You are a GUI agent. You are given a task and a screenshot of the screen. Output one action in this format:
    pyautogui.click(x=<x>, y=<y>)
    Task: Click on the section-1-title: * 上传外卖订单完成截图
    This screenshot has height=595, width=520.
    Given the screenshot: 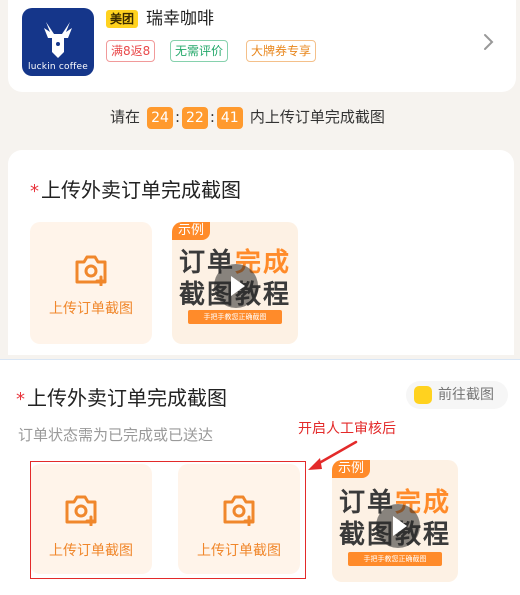 What is the action you would take?
    pyautogui.click(x=135, y=190)
    